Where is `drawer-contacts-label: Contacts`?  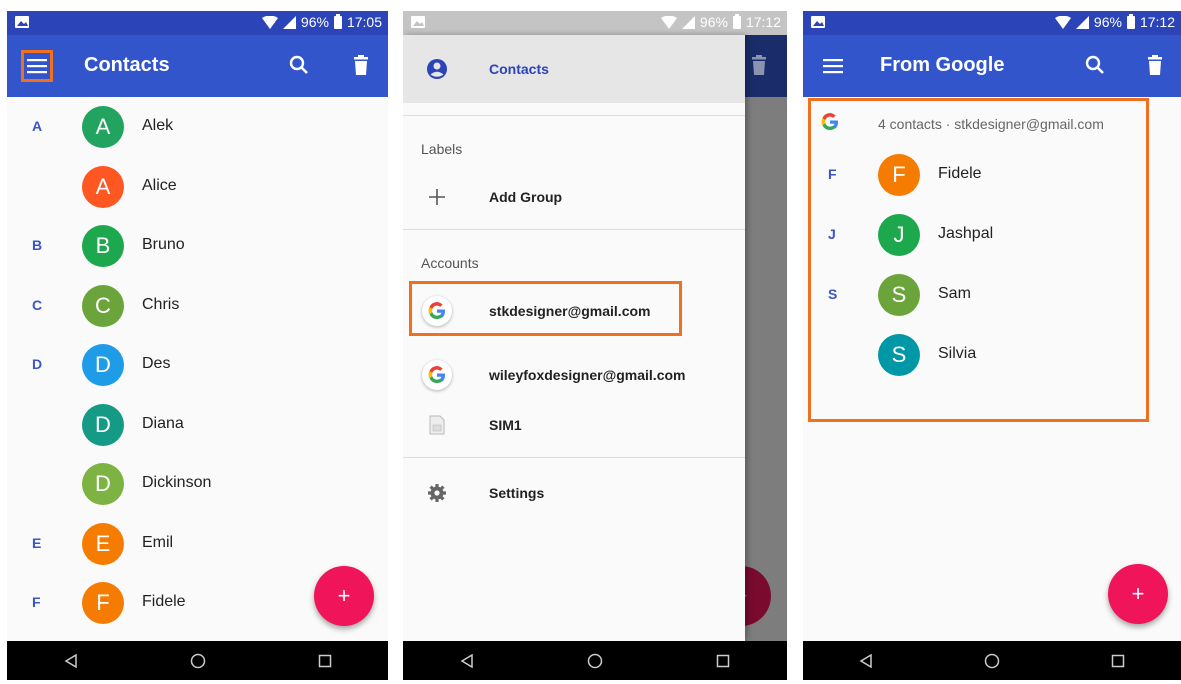
drawer-contacts-label: Contacts is located at coordinates (519, 69).